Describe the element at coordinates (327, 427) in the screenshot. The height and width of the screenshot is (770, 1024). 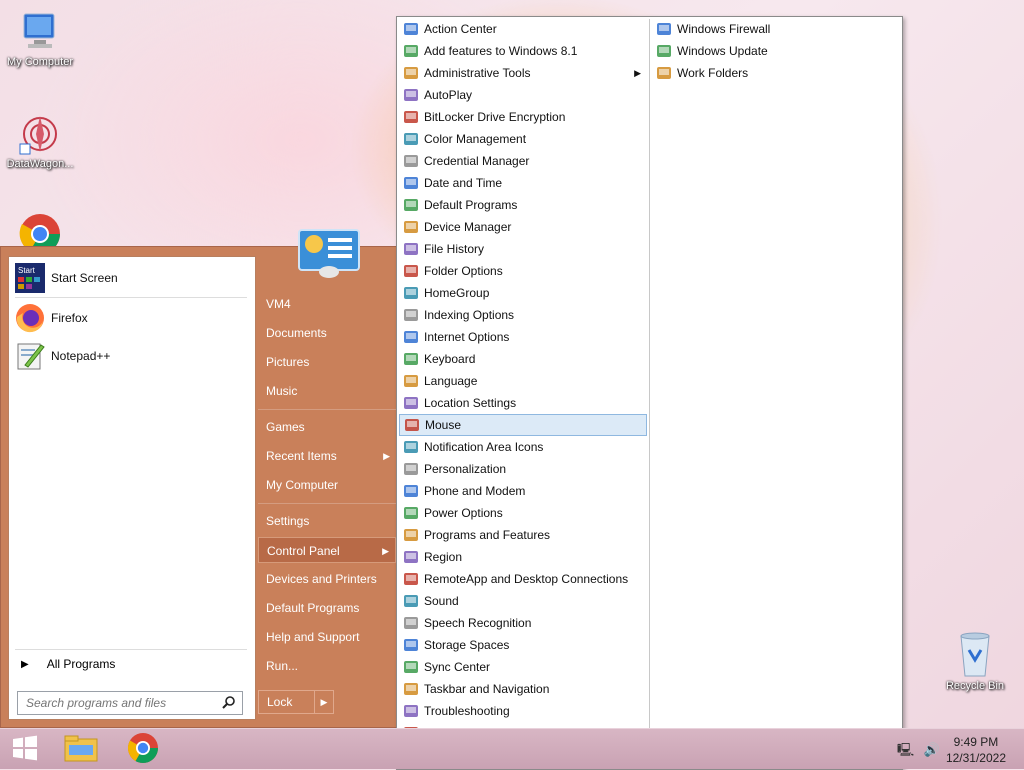
I see `start-item-games: Games` at that location.